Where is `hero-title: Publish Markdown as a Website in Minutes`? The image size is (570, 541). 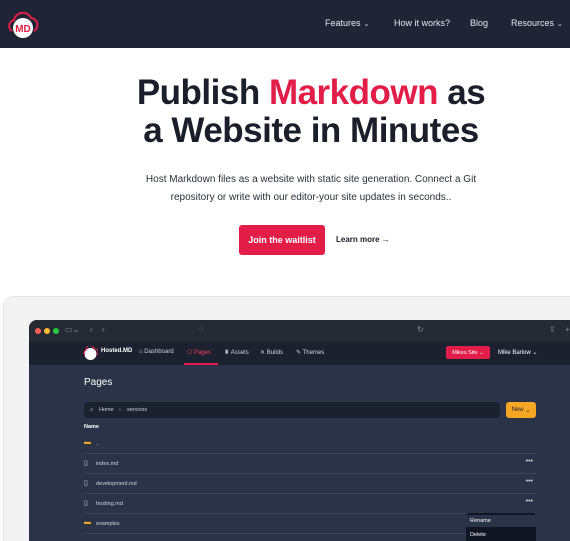
hero-title: Publish Markdown as a Website in Minutes is located at coordinates (285, 112).